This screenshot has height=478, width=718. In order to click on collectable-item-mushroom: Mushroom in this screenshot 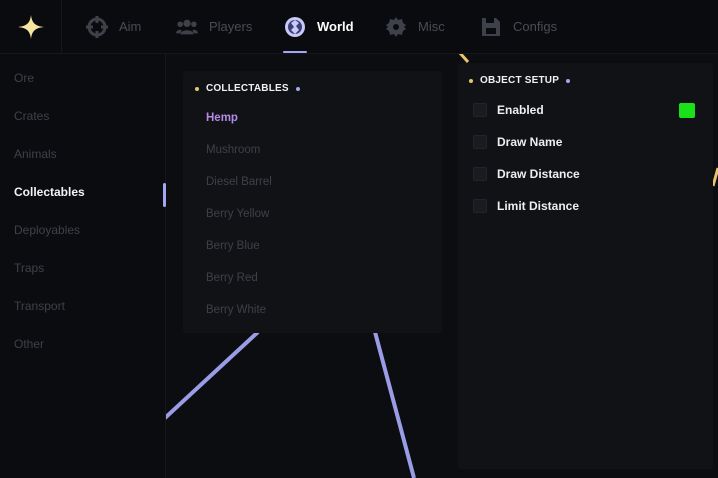, I will do `click(233, 150)`.